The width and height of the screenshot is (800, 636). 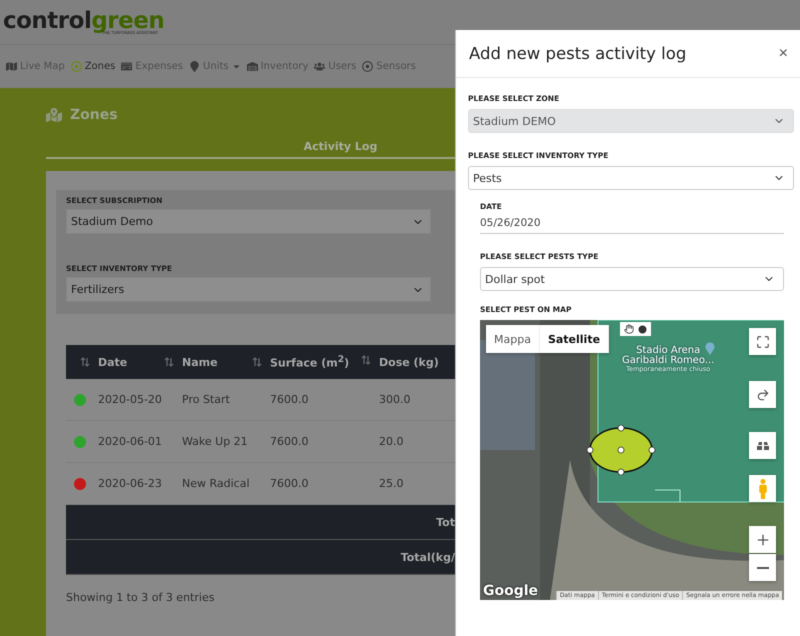 What do you see at coordinates (130, 483) in the screenshot?
I see `table-cell-text: 2020-06-23` at bounding box center [130, 483].